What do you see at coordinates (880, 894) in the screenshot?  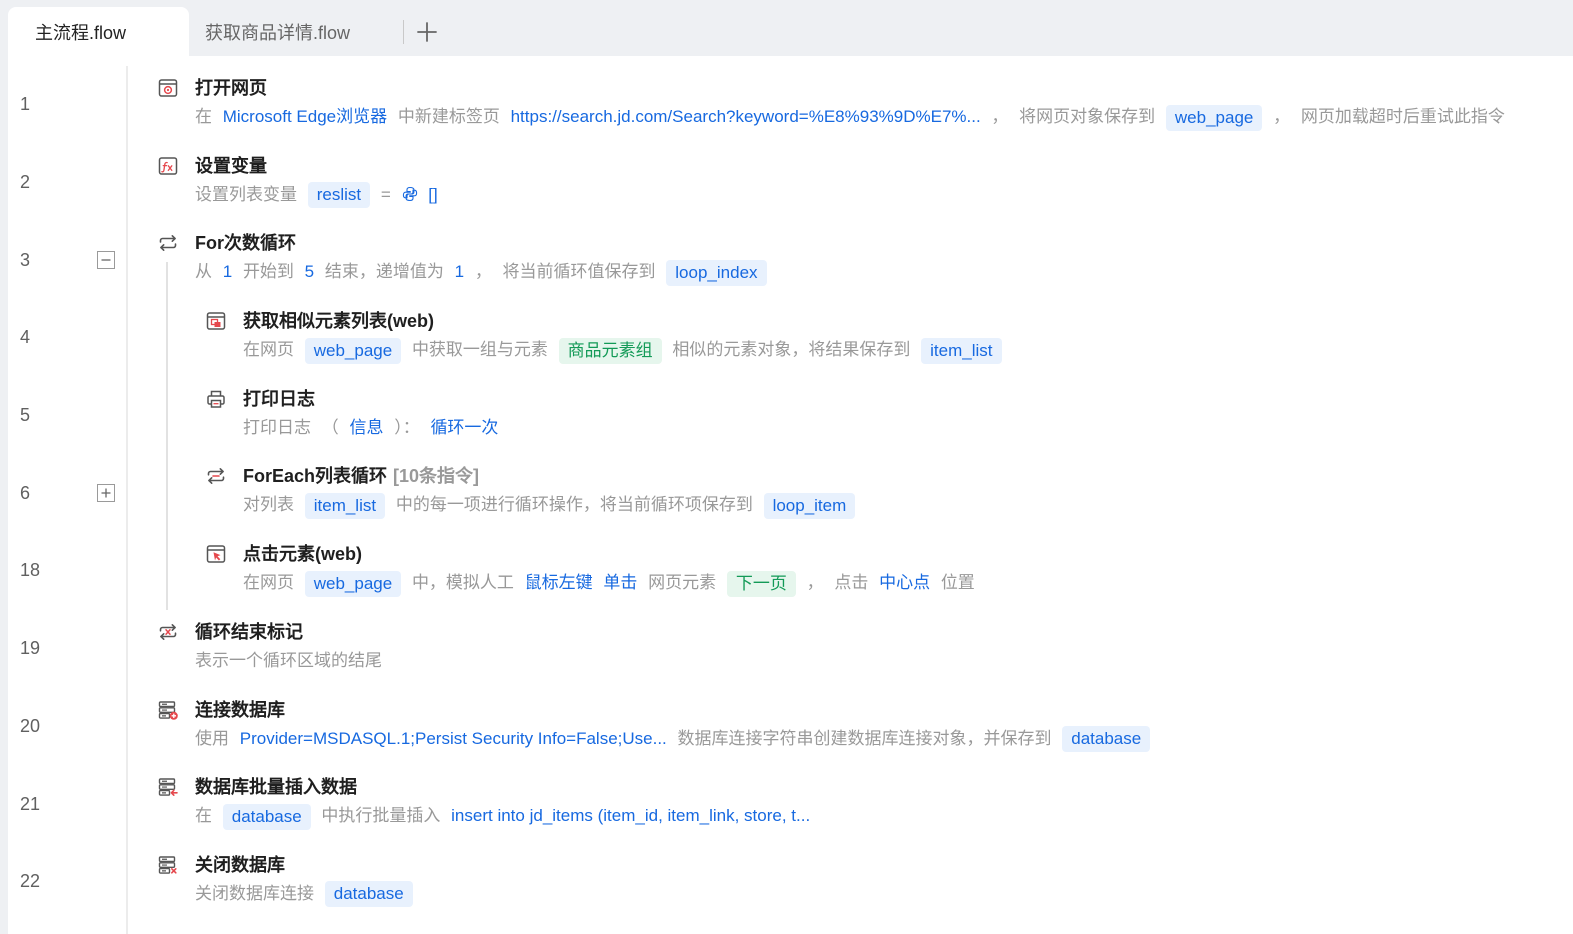 I see `step-description: 关闭数据库连接 database` at bounding box center [880, 894].